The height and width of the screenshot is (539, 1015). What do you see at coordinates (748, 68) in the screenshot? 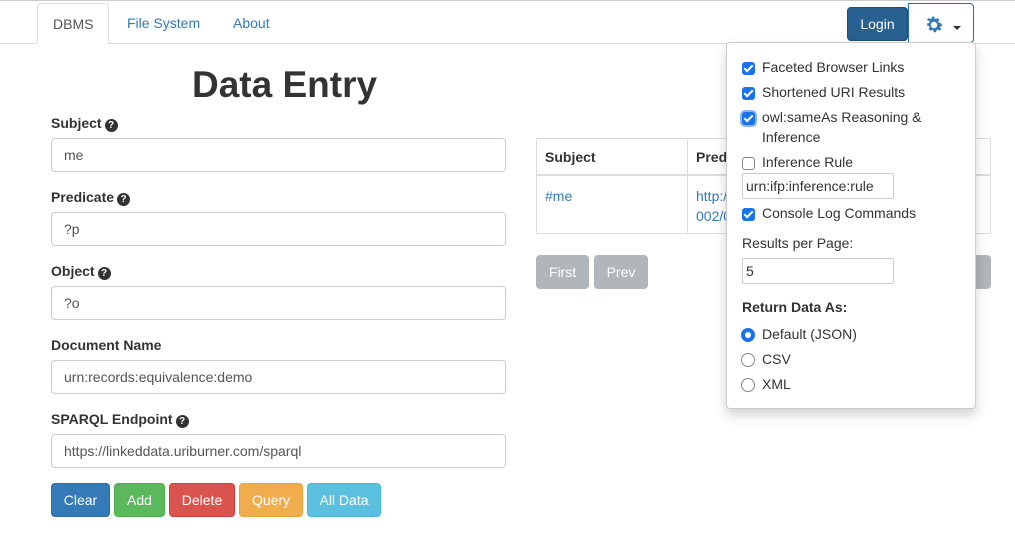
I see `faceted-links-checkbox` at bounding box center [748, 68].